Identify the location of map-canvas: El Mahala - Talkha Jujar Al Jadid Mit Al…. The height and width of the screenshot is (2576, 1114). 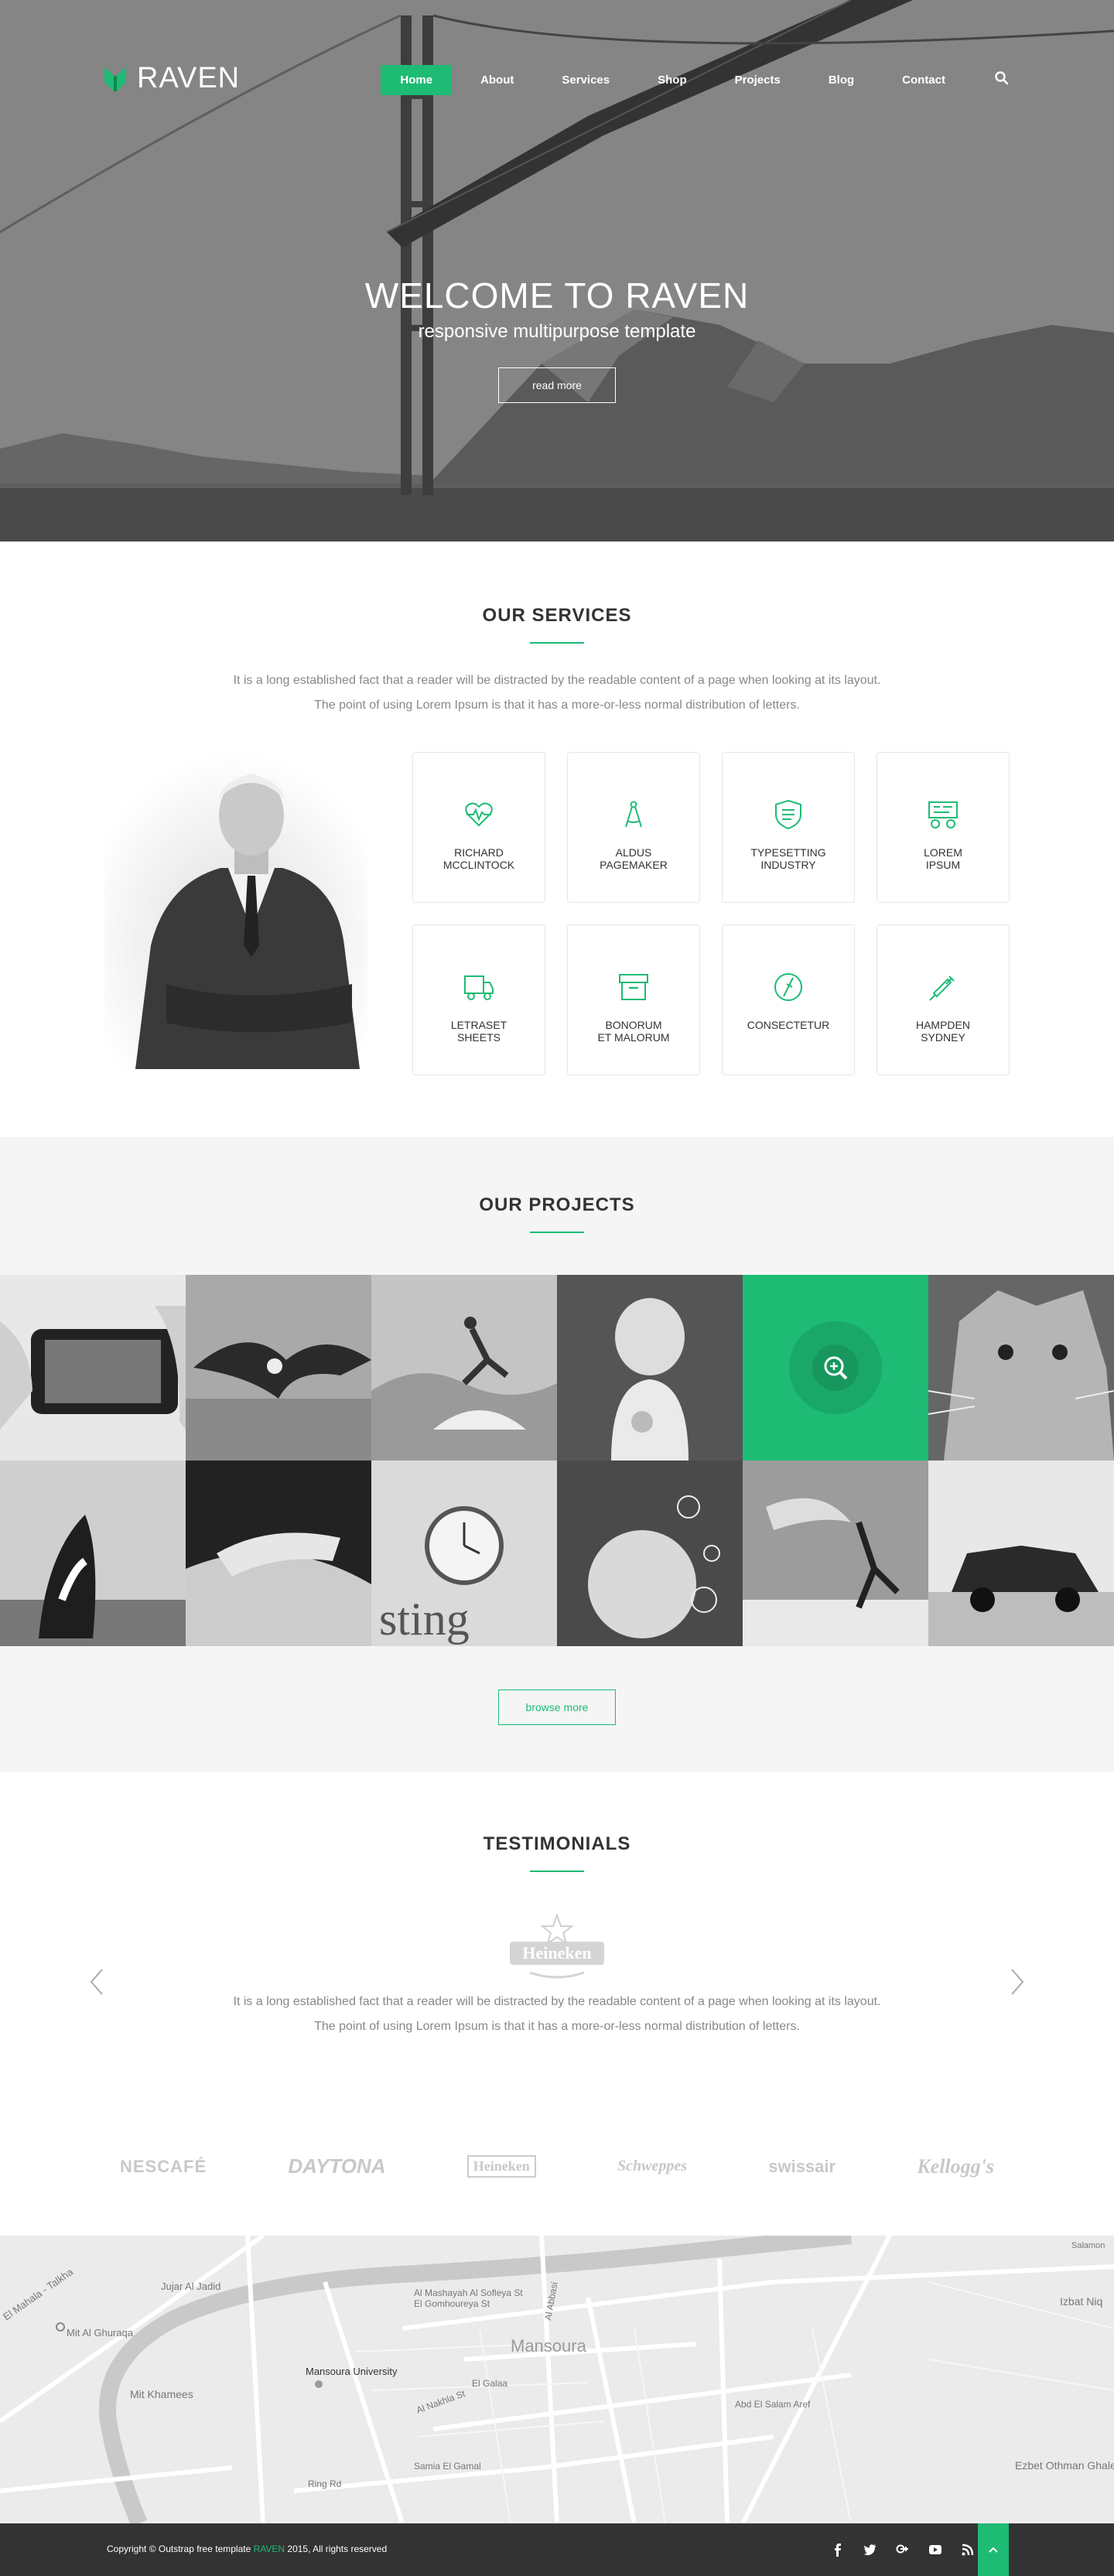
(557, 2379).